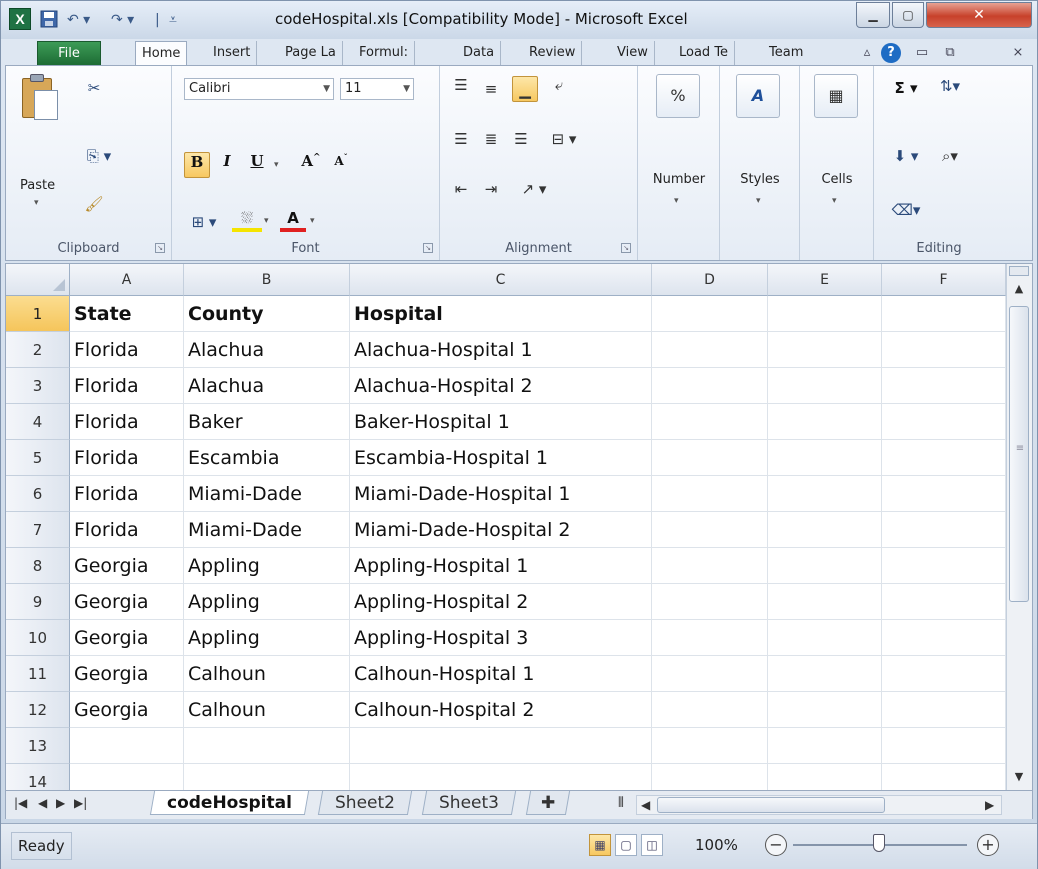 This screenshot has height=869, width=1038. I want to click on tab-insert: Insert, so click(232, 53).